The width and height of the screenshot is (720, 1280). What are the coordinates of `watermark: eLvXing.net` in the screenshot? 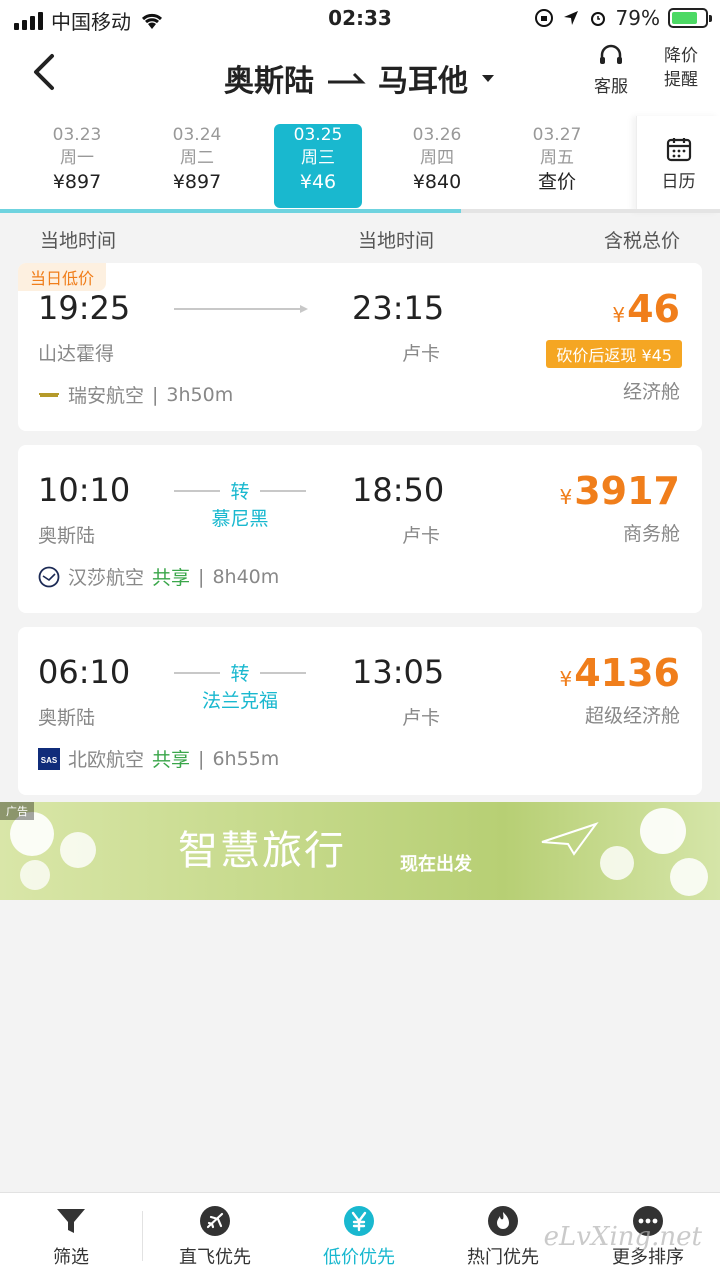 It's located at (622, 1237).